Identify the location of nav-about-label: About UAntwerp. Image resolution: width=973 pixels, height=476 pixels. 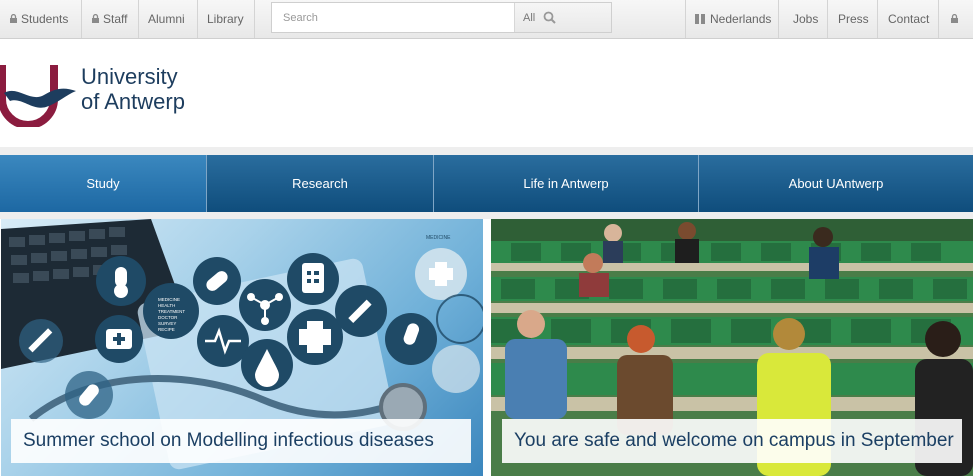
(836, 183).